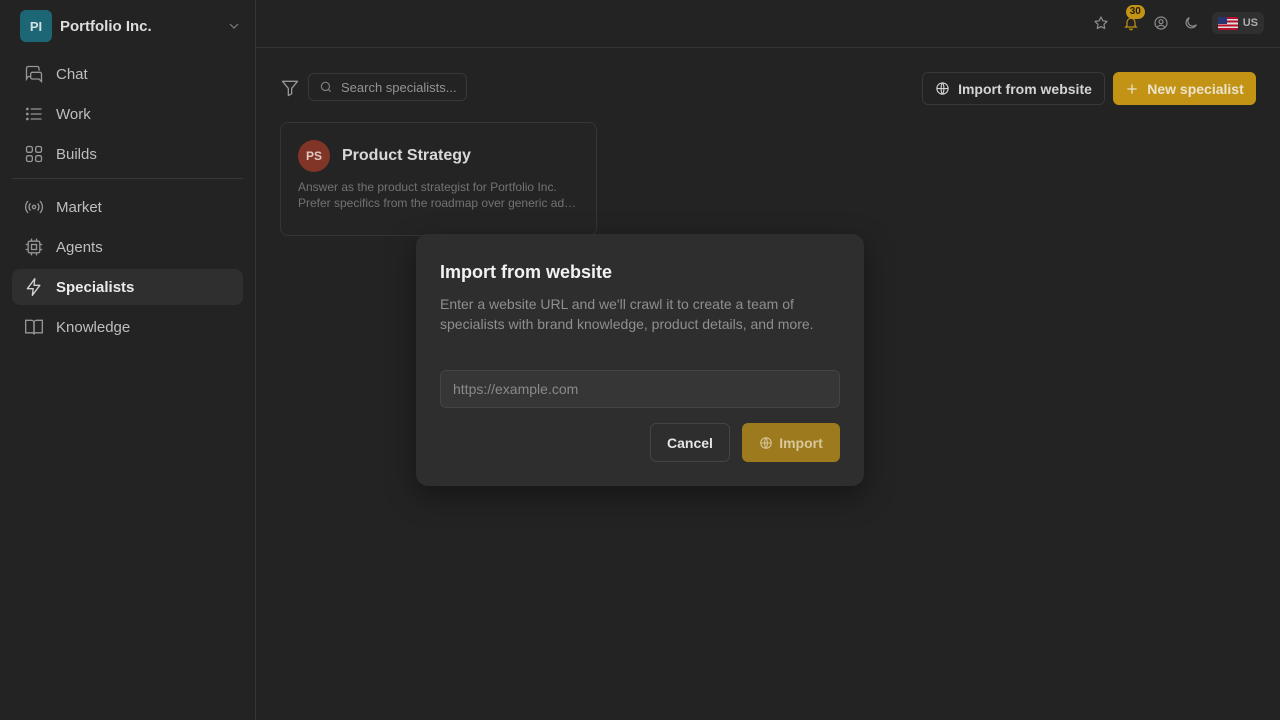  What do you see at coordinates (690, 442) in the screenshot?
I see `cancel-button: Cancel` at bounding box center [690, 442].